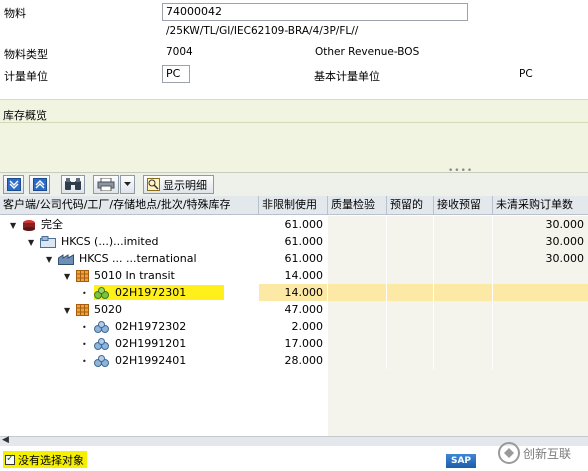 The image size is (588, 471). Describe the element at coordinates (151, 292) in the screenshot. I see `row-label: 02H1972301` at that location.